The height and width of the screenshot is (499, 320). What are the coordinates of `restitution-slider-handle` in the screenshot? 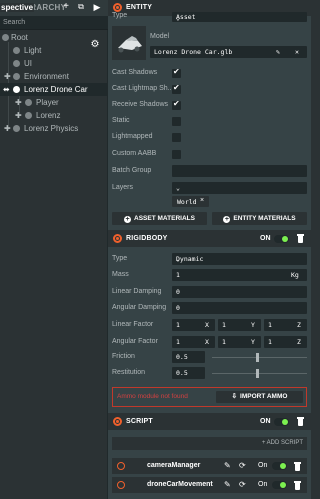 It's located at (257, 373).